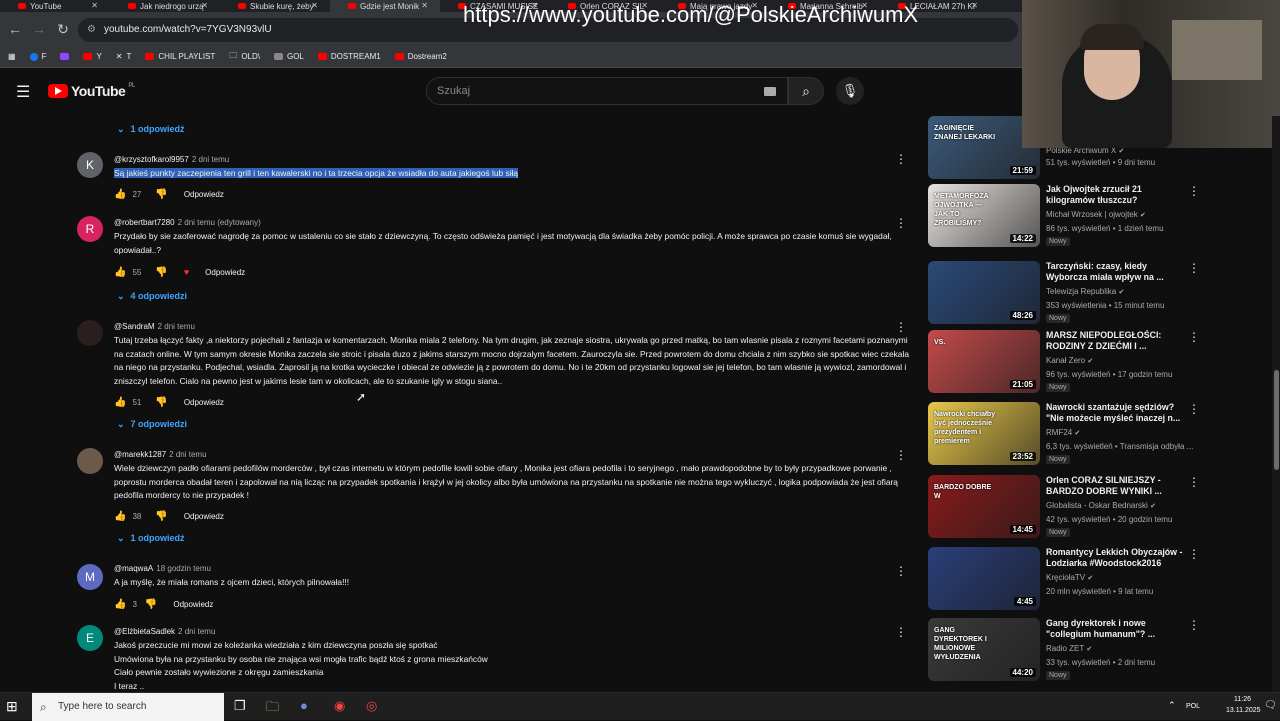 The height and width of the screenshot is (721, 1280). What do you see at coordinates (275, 6) in the screenshot?
I see `browser-tab: Skubie kurę, żeby ✕` at bounding box center [275, 6].